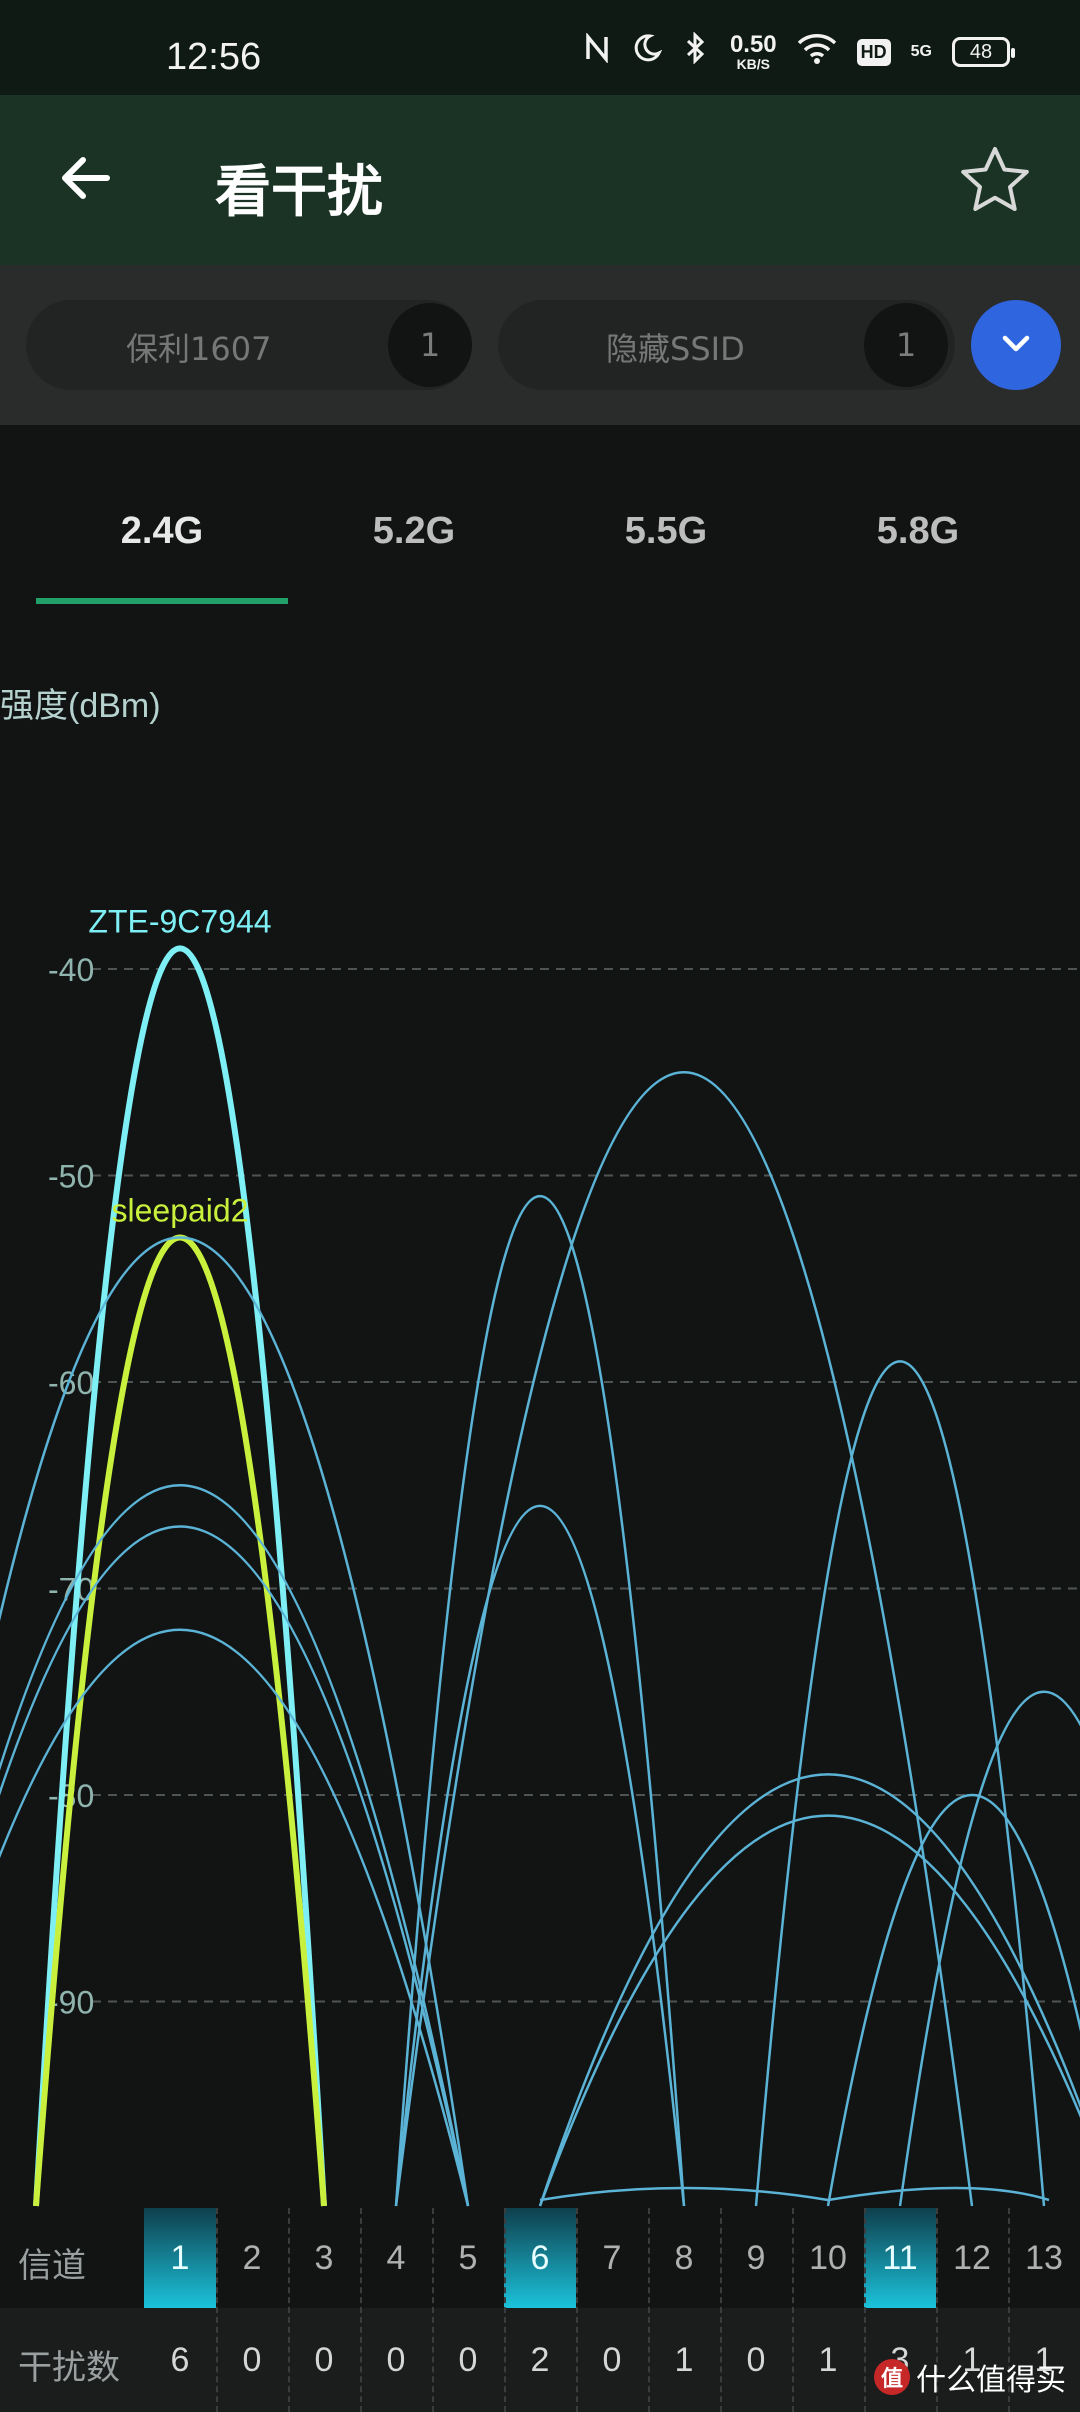 The image size is (1080, 2412). Describe the element at coordinates (900, 2258) in the screenshot. I see `channel-cell: 11` at that location.